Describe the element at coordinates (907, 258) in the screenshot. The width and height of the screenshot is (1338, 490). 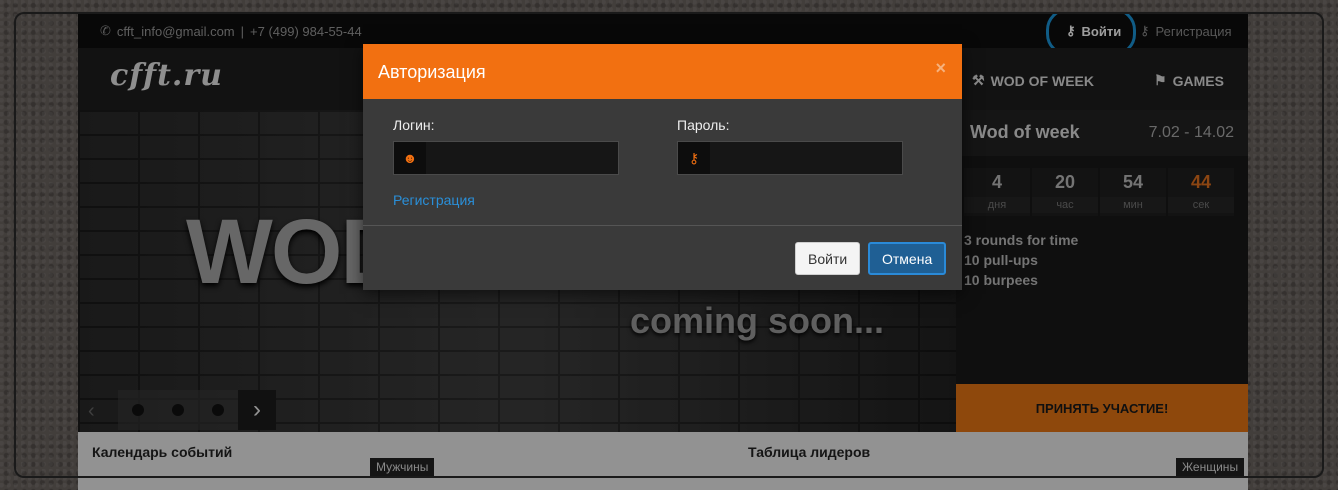
I see `cancel-button: Отмена` at that location.